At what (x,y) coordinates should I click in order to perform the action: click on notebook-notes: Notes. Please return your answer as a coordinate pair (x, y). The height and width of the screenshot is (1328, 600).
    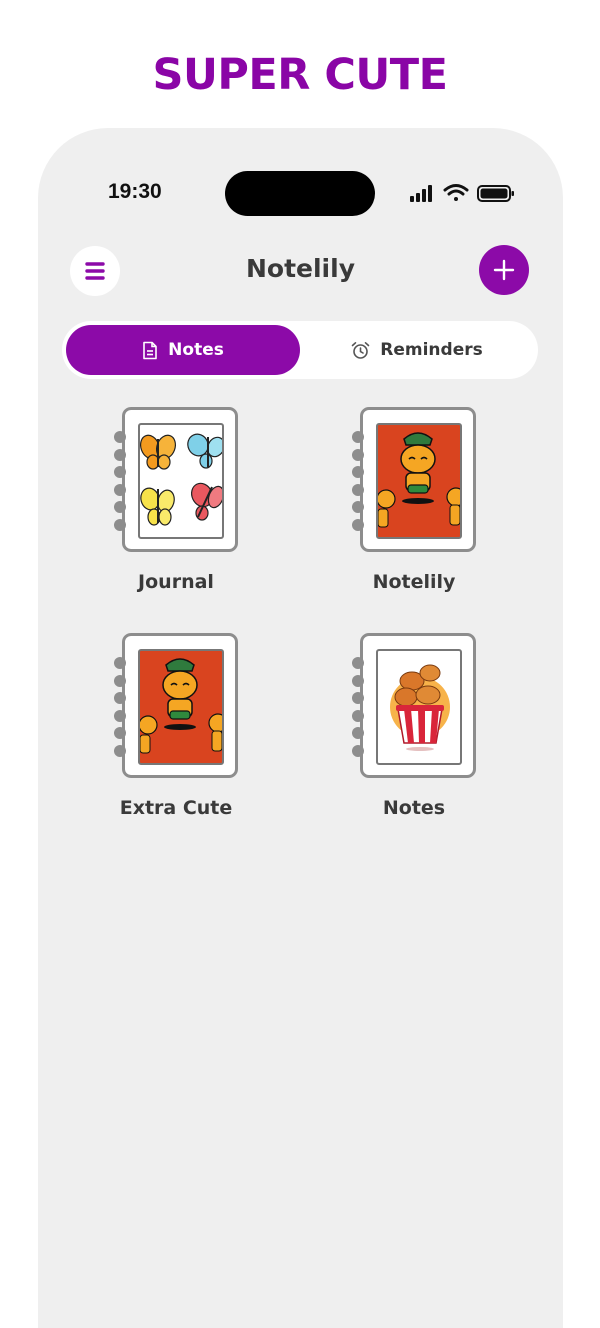
    Looking at the image, I should click on (414, 733).